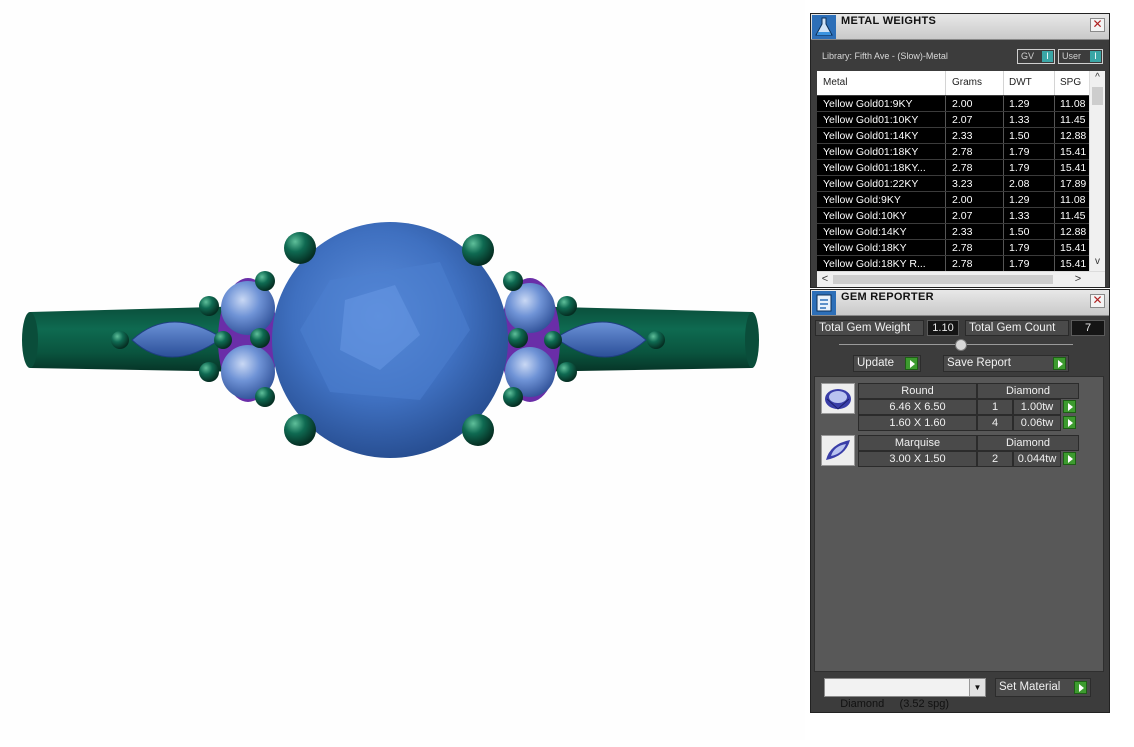 Image resolution: width=1134 pixels, height=747 pixels. What do you see at coordinates (865, 232) in the screenshot?
I see `table-cell: Yellow Gold:14KY` at bounding box center [865, 232].